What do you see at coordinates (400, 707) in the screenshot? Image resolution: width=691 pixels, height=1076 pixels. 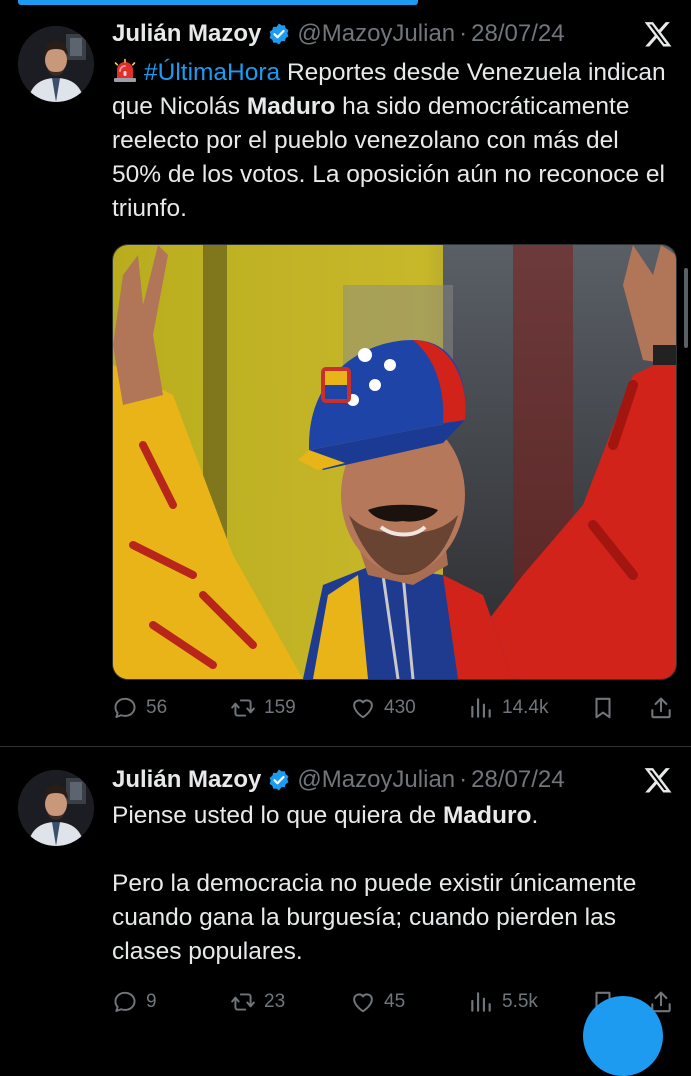 I see `like-count: 430` at bounding box center [400, 707].